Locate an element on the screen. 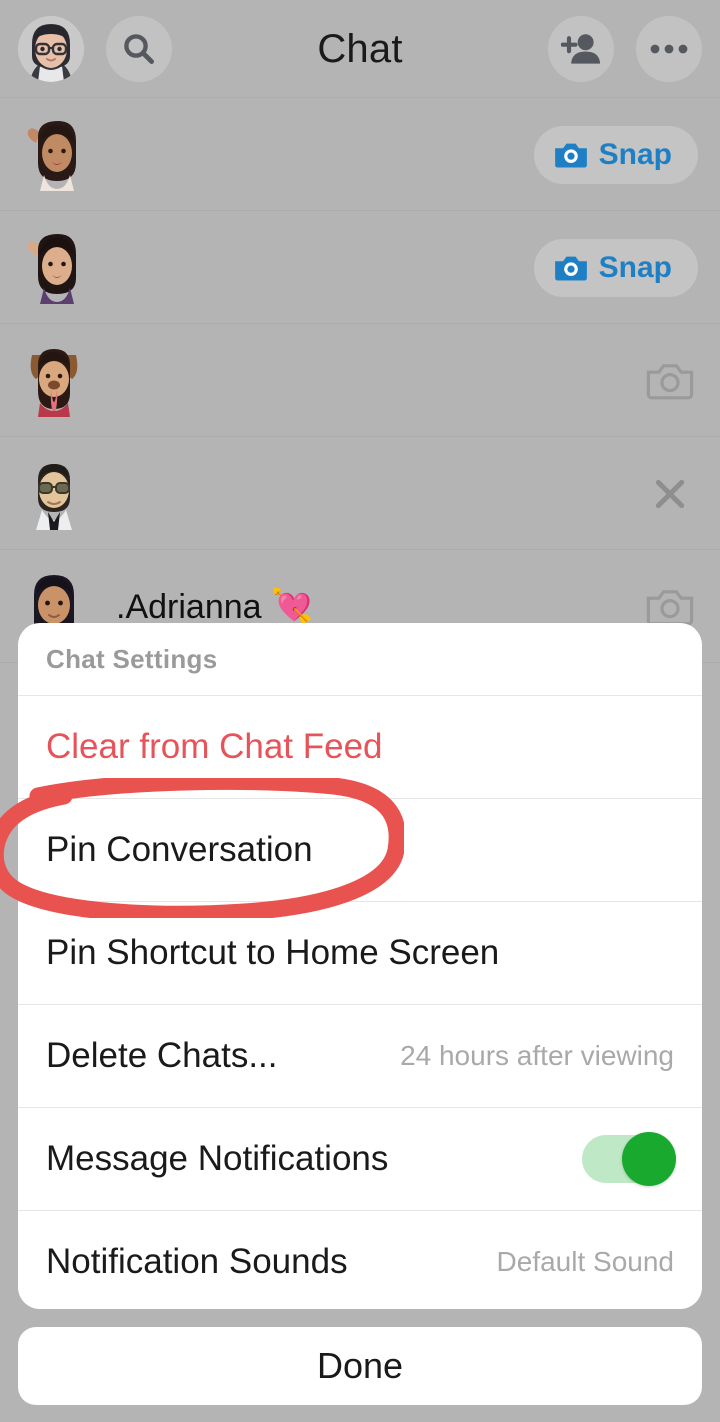  message-notifications-toggle is located at coordinates (629, 1159).